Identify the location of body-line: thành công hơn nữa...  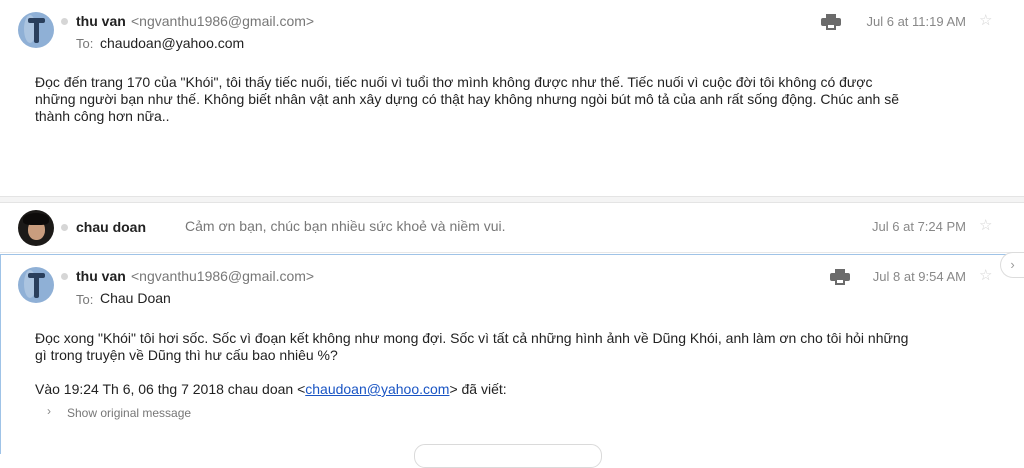
(102, 116).